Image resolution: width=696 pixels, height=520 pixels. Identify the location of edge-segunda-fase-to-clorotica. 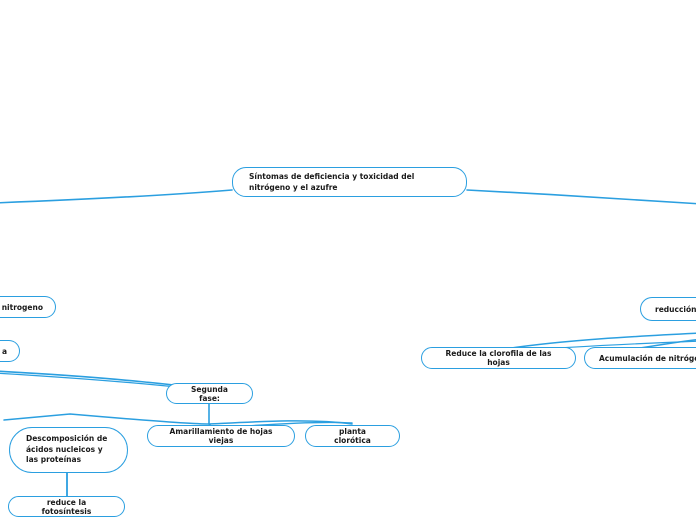
(280, 422).